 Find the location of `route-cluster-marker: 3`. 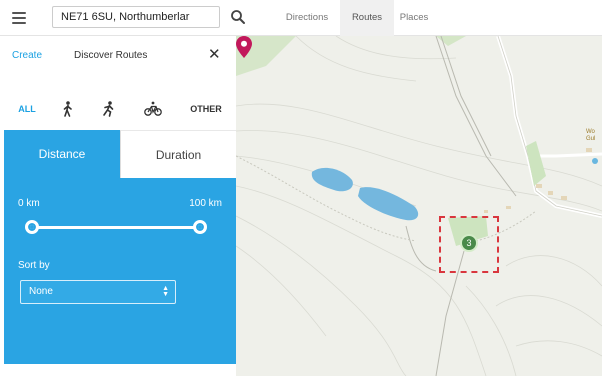

route-cluster-marker: 3 is located at coordinates (469, 243).